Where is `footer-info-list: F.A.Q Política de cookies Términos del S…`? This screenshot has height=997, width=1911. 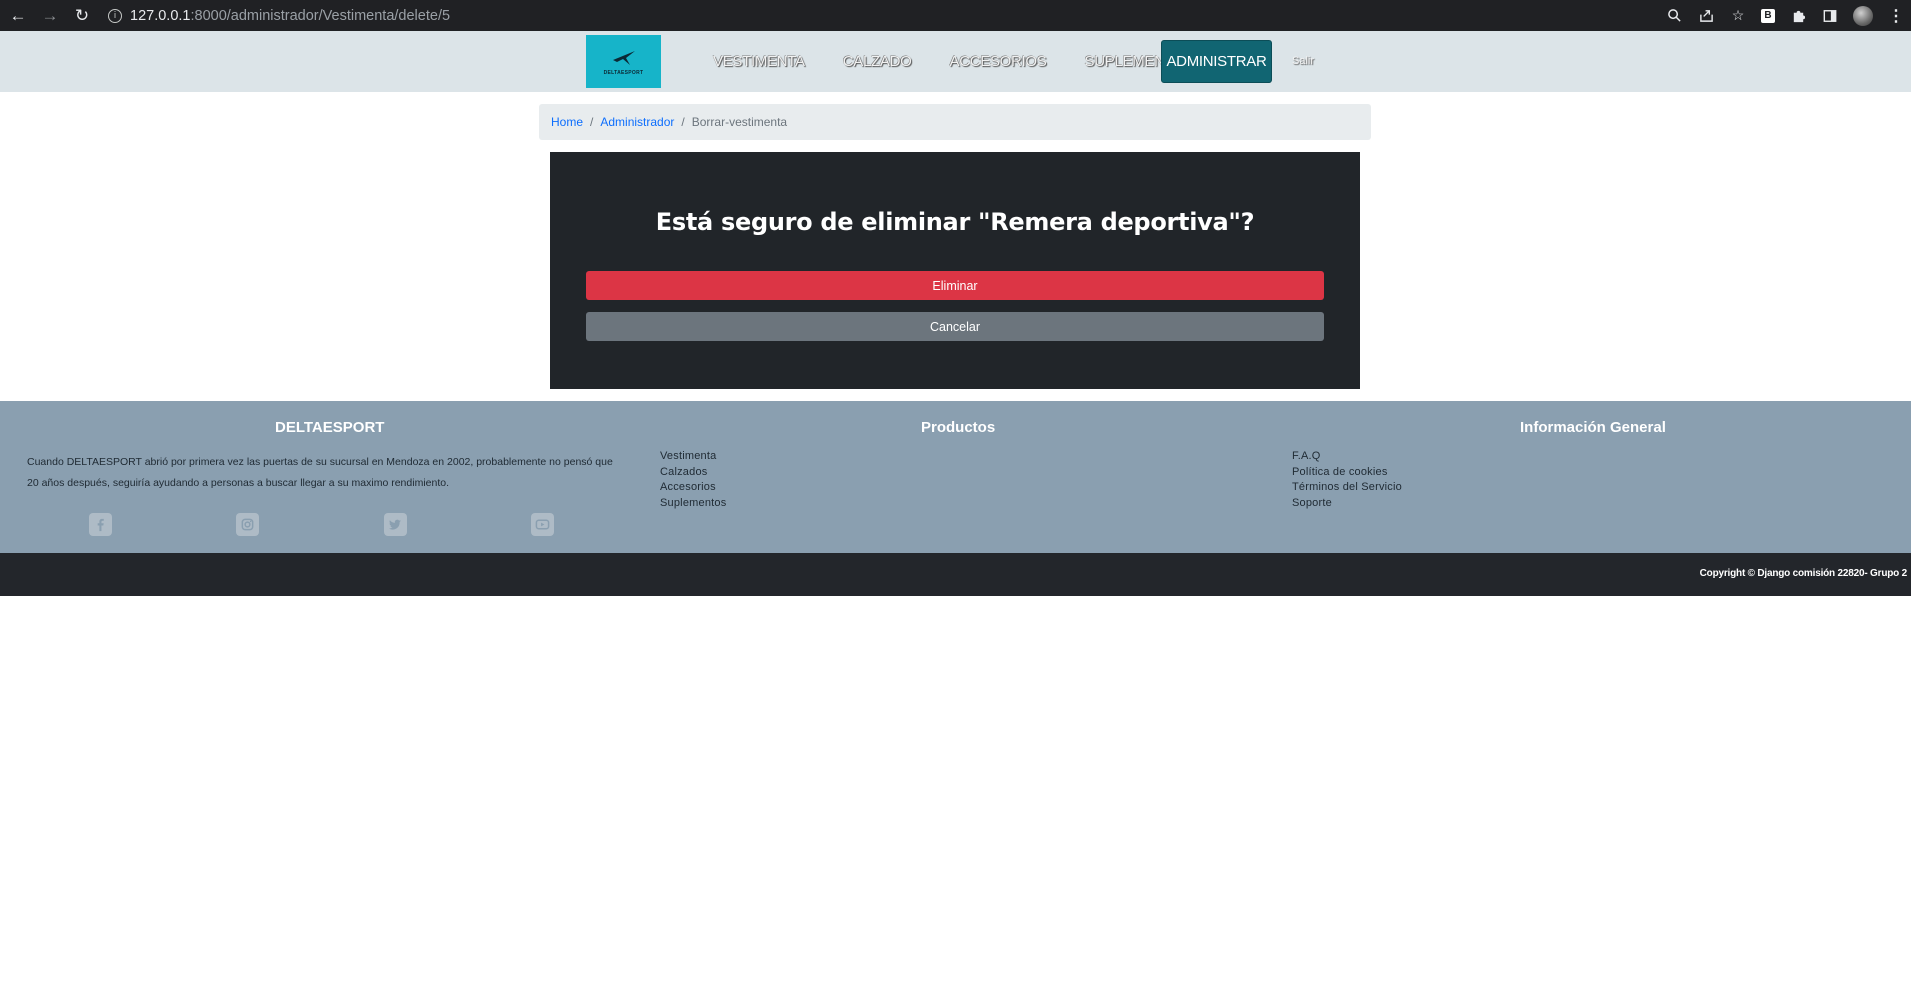
footer-info-list: F.A.Q Política de cookies Términos del S… is located at coordinates (1347, 480).